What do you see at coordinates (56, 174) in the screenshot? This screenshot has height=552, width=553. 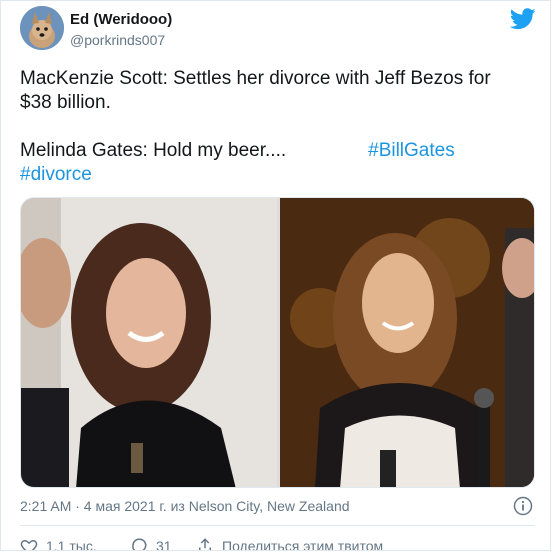 I see `hashtag-divorce: #divorce` at bounding box center [56, 174].